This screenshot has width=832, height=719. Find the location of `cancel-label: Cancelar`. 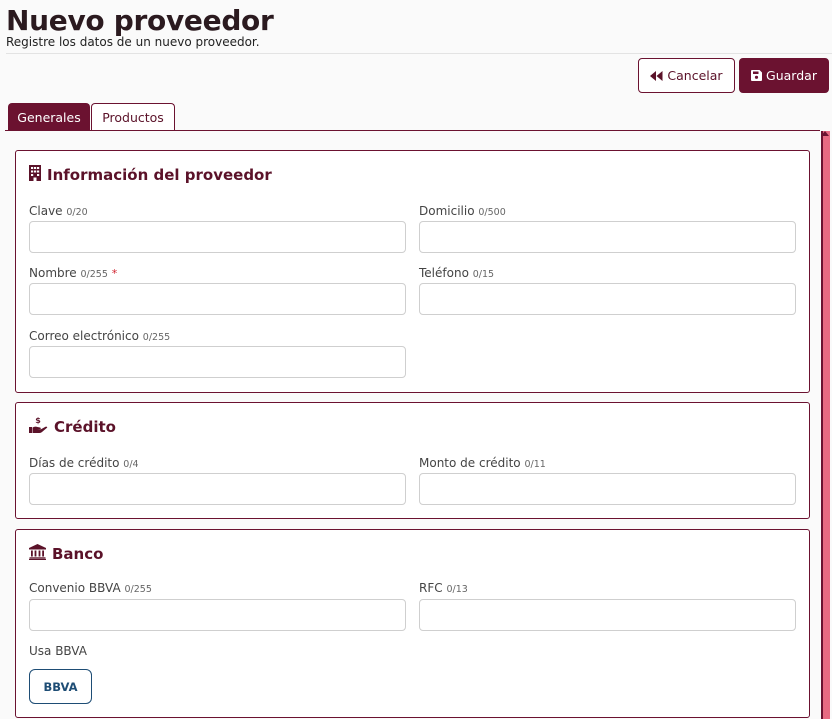

cancel-label: Cancelar is located at coordinates (695, 75).